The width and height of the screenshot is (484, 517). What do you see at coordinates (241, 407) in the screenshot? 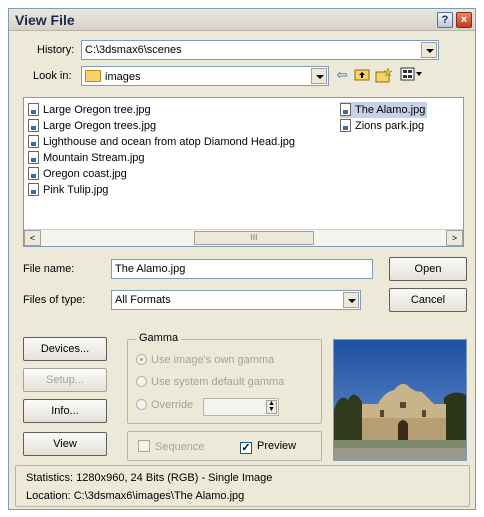
I see `override-spinner: ▲ ▼` at bounding box center [241, 407].